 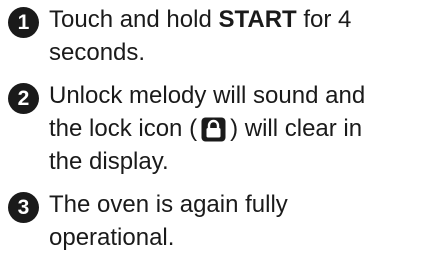 I want to click on step-text-line: Unlock melody will sound and, so click(x=207, y=96).